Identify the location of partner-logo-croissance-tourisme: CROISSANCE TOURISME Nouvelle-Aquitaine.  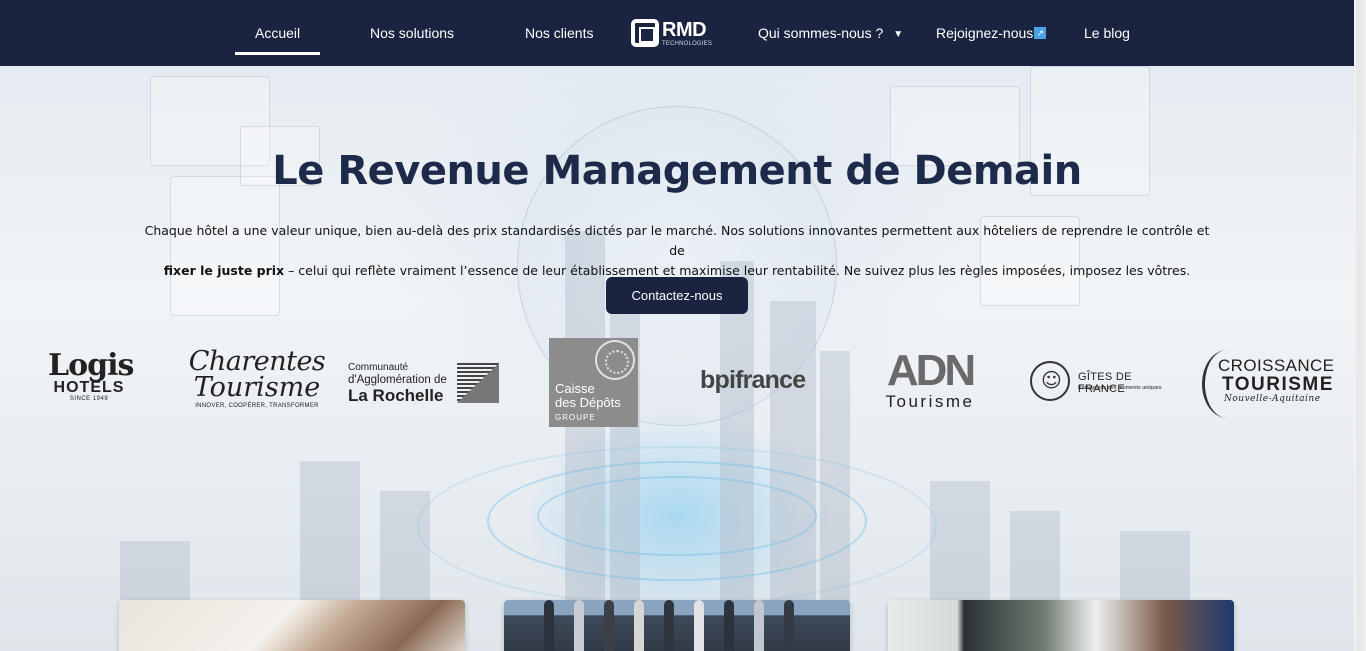
(1268, 384).